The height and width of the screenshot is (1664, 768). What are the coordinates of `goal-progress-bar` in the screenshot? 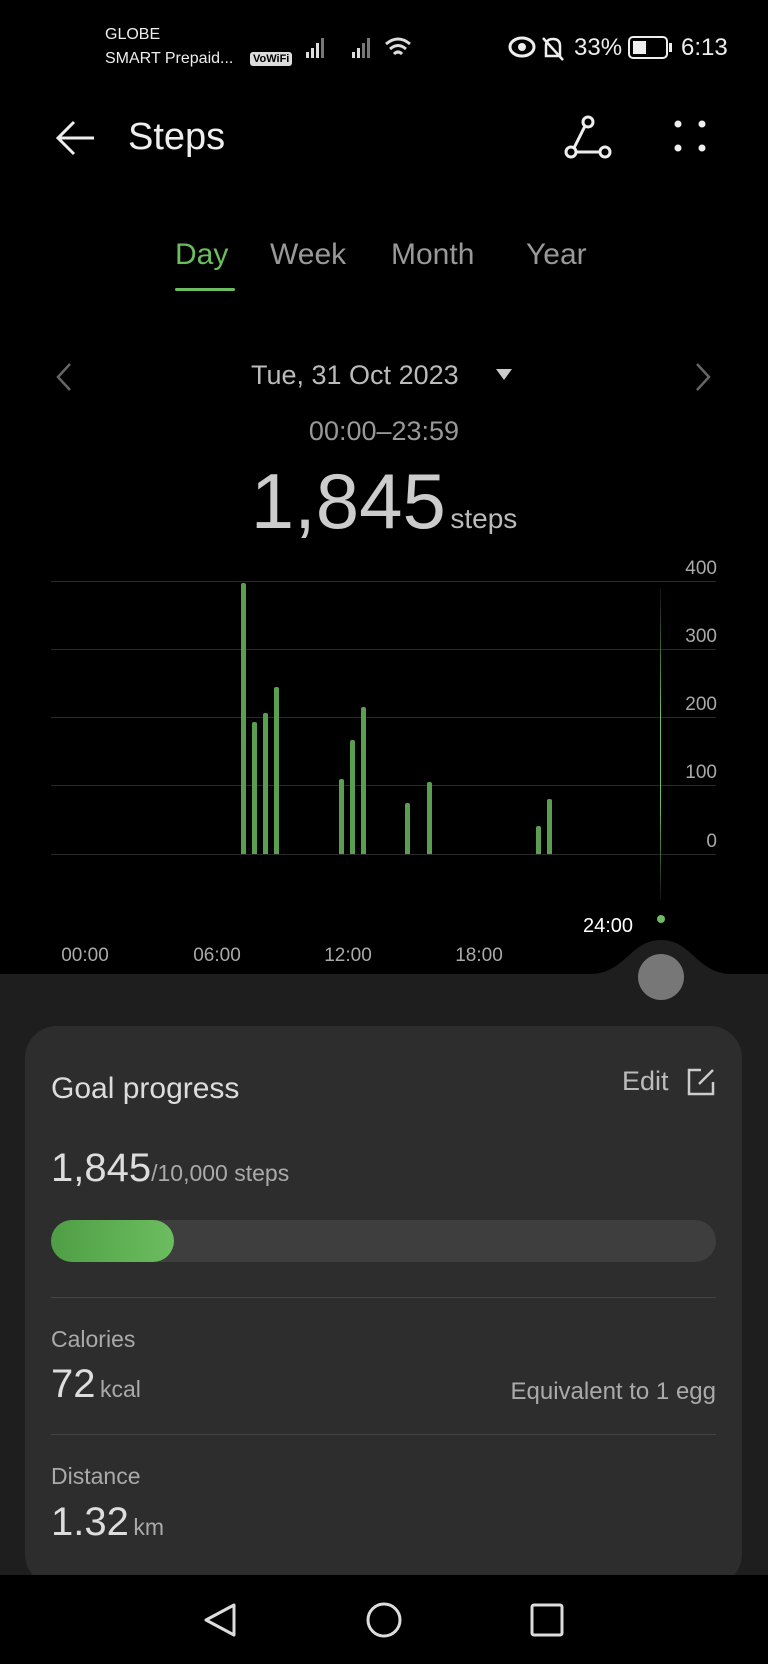 It's located at (383, 1241).